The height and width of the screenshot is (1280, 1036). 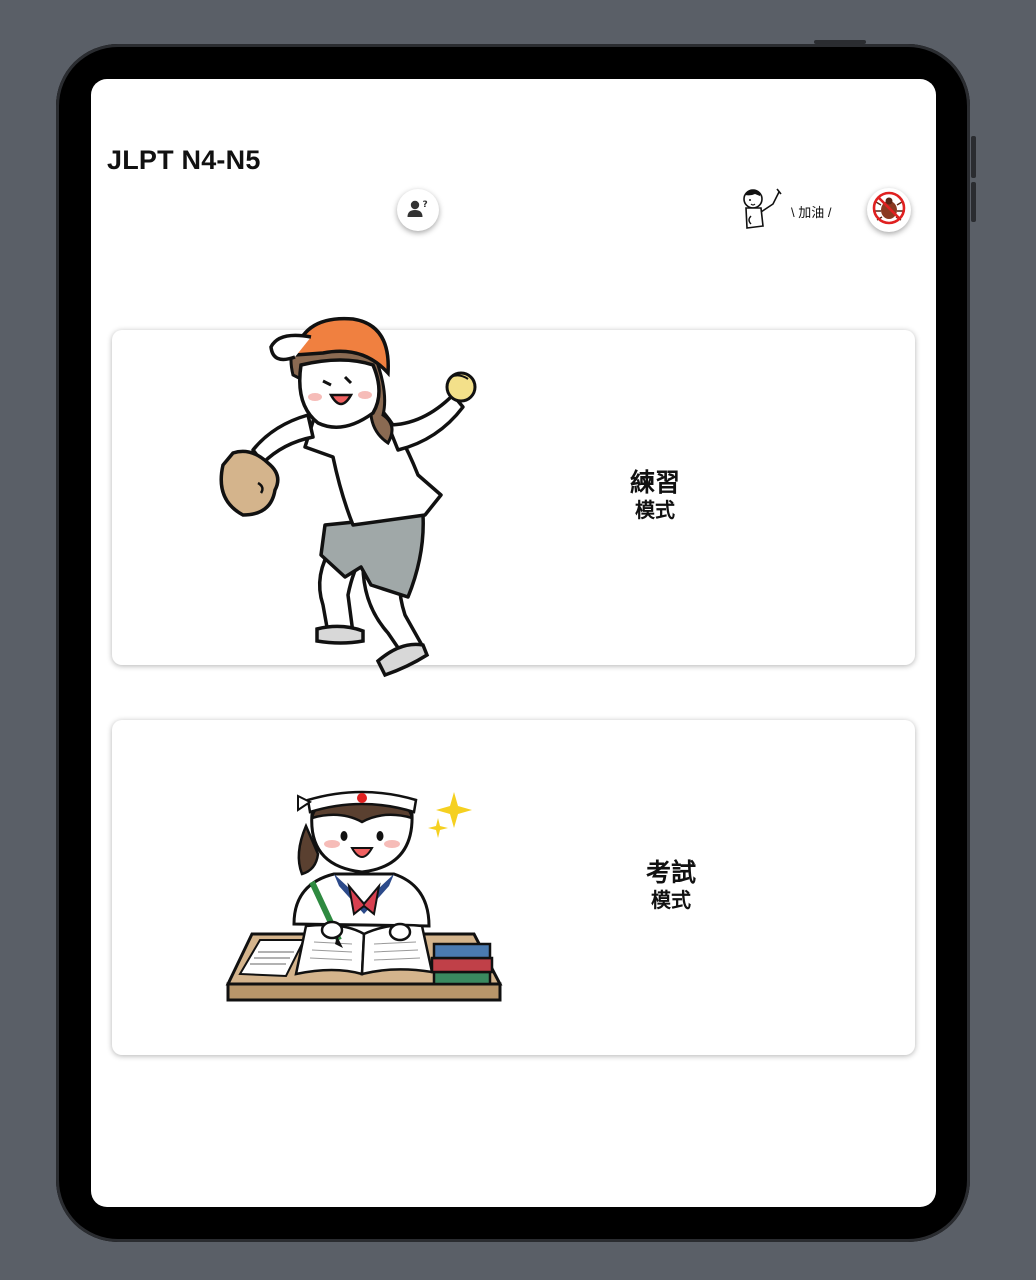 I want to click on device-volume-up, so click(x=973, y=157).